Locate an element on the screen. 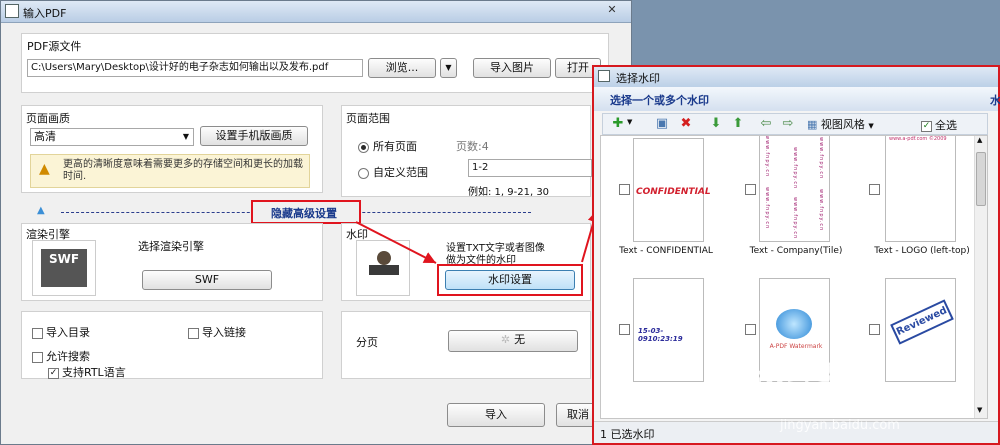 The width and height of the screenshot is (1000, 445). browse-dropdown-button: ▼ is located at coordinates (448, 68).